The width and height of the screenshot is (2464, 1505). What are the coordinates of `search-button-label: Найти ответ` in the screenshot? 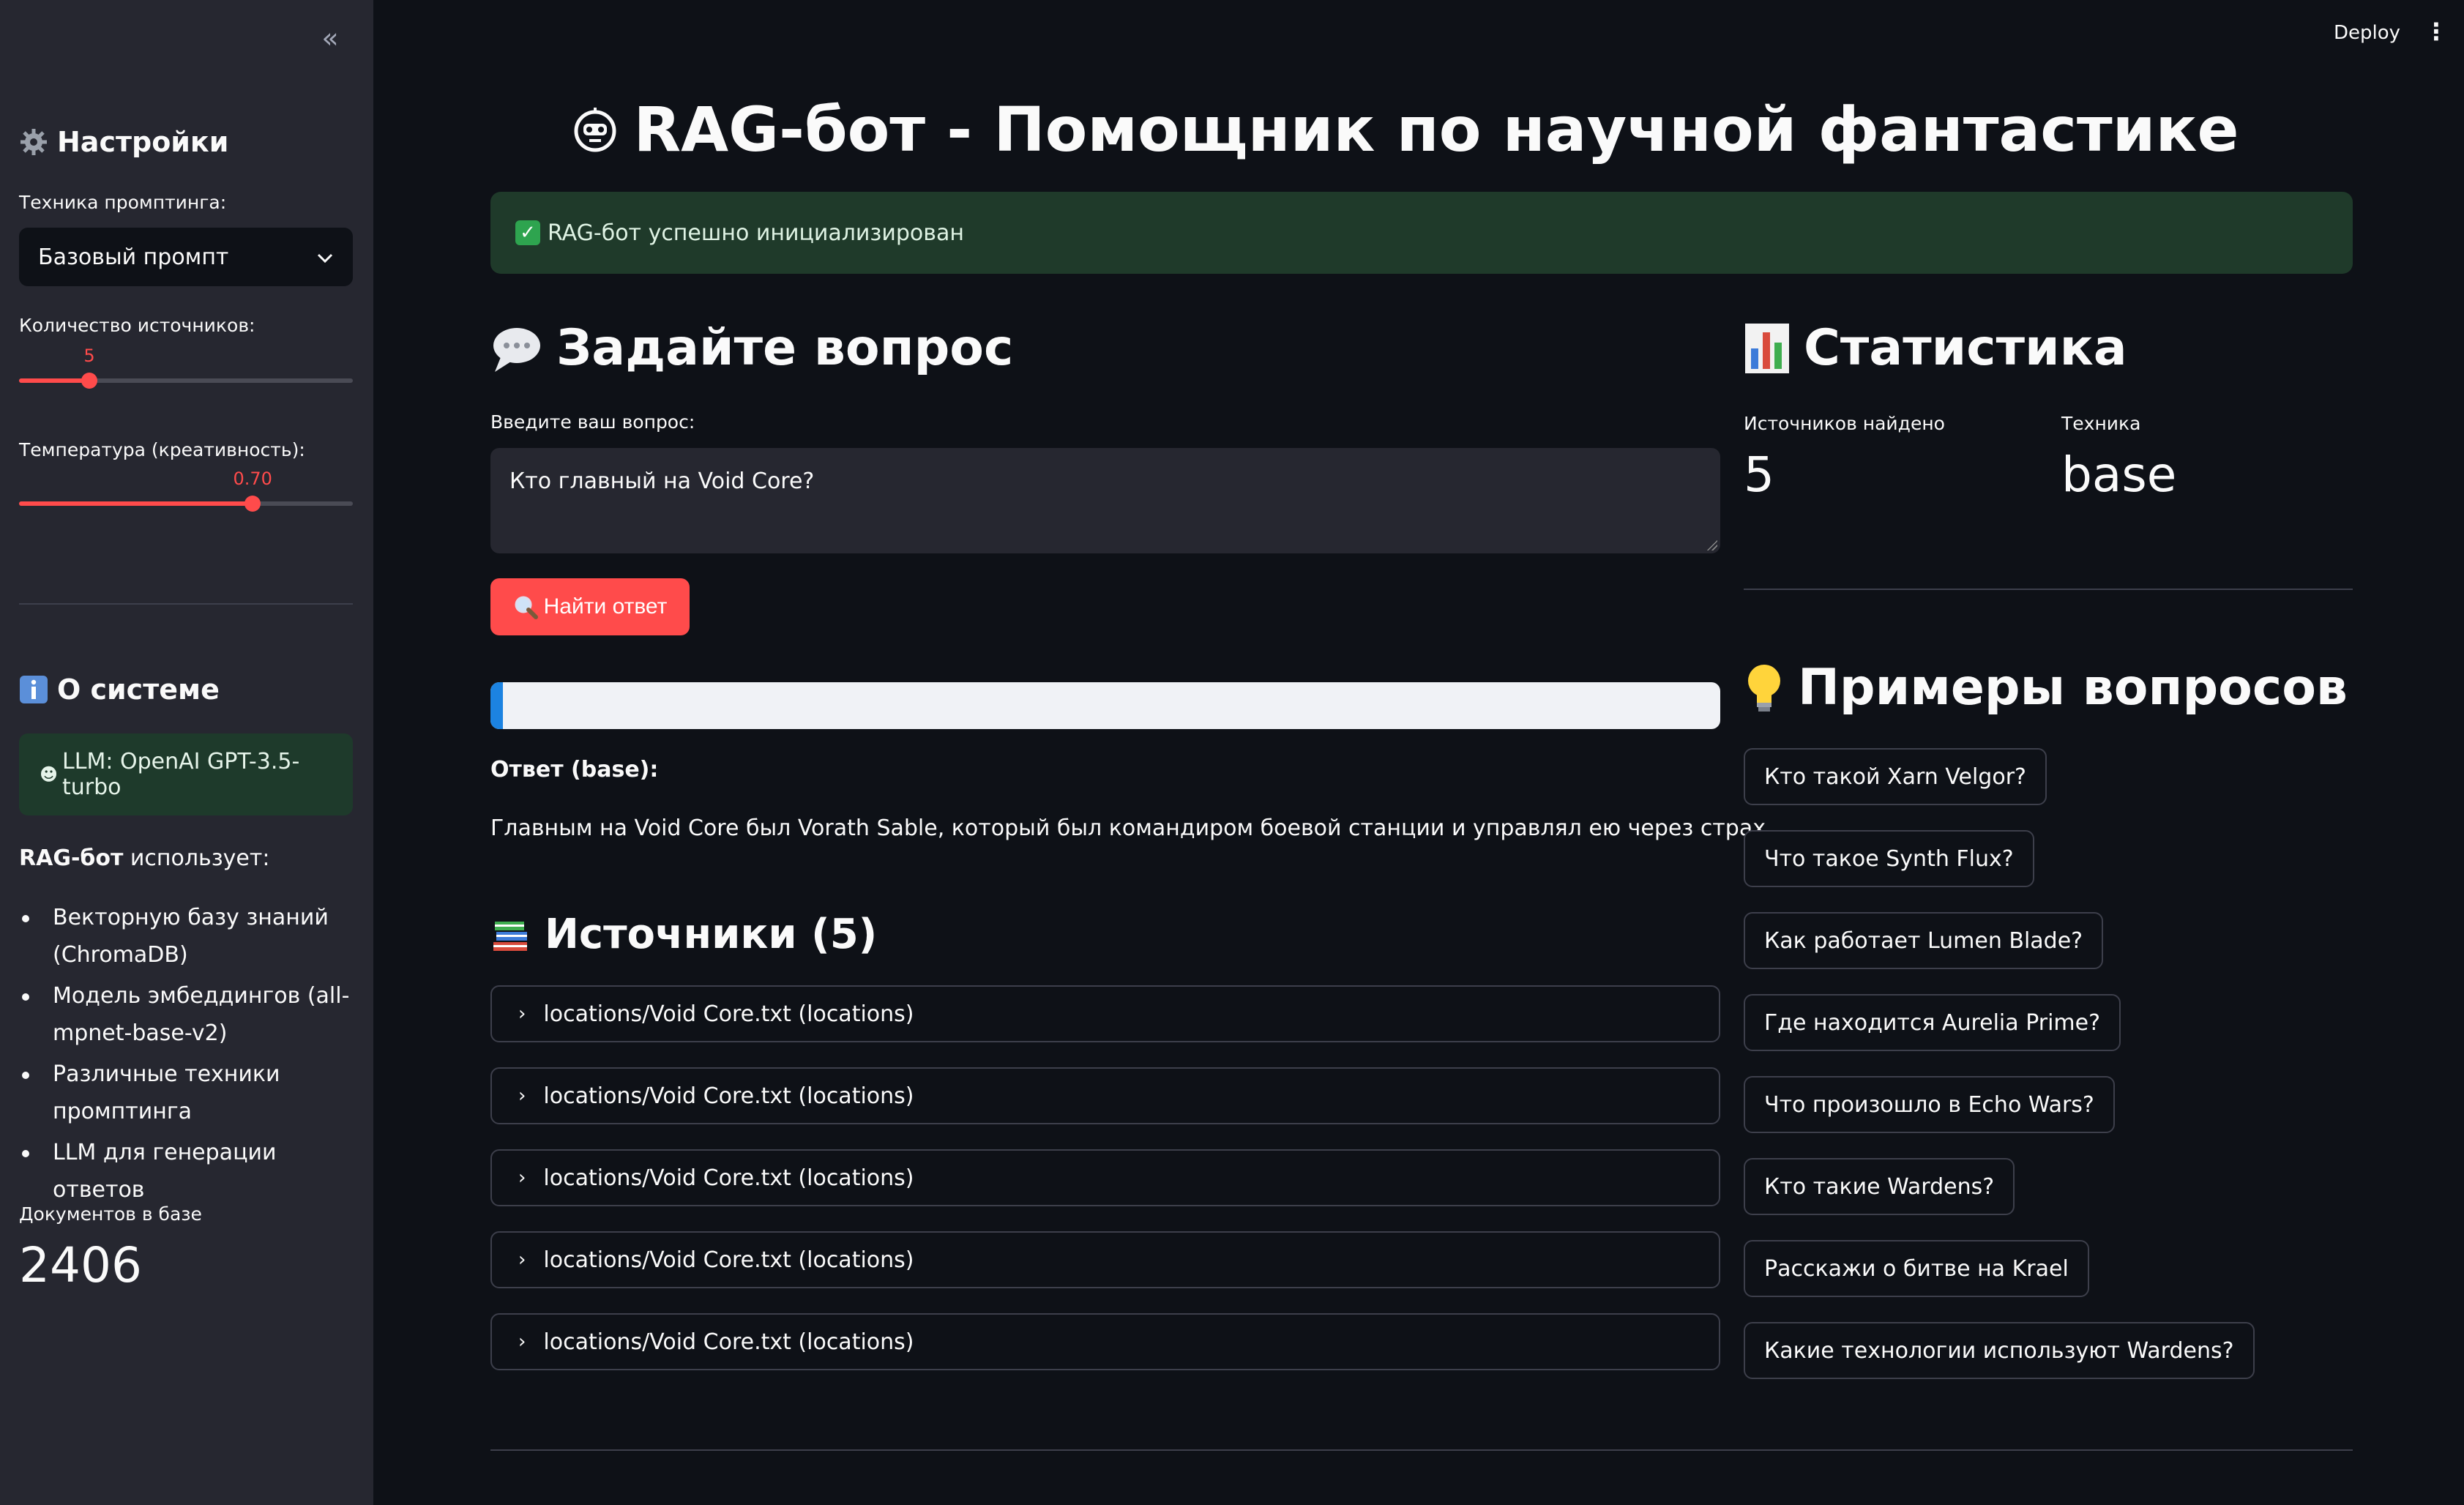 It's located at (605, 606).